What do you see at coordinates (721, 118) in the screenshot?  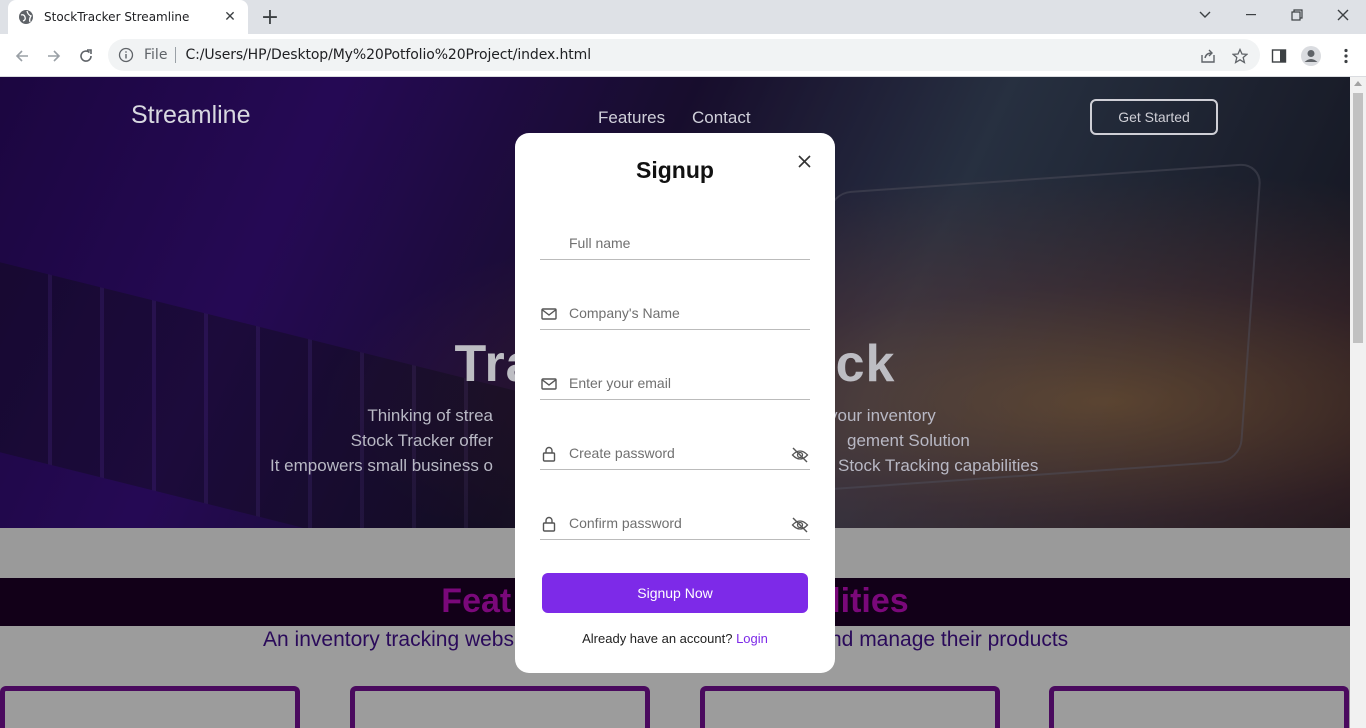 I see `nav-contact: Contact` at bounding box center [721, 118].